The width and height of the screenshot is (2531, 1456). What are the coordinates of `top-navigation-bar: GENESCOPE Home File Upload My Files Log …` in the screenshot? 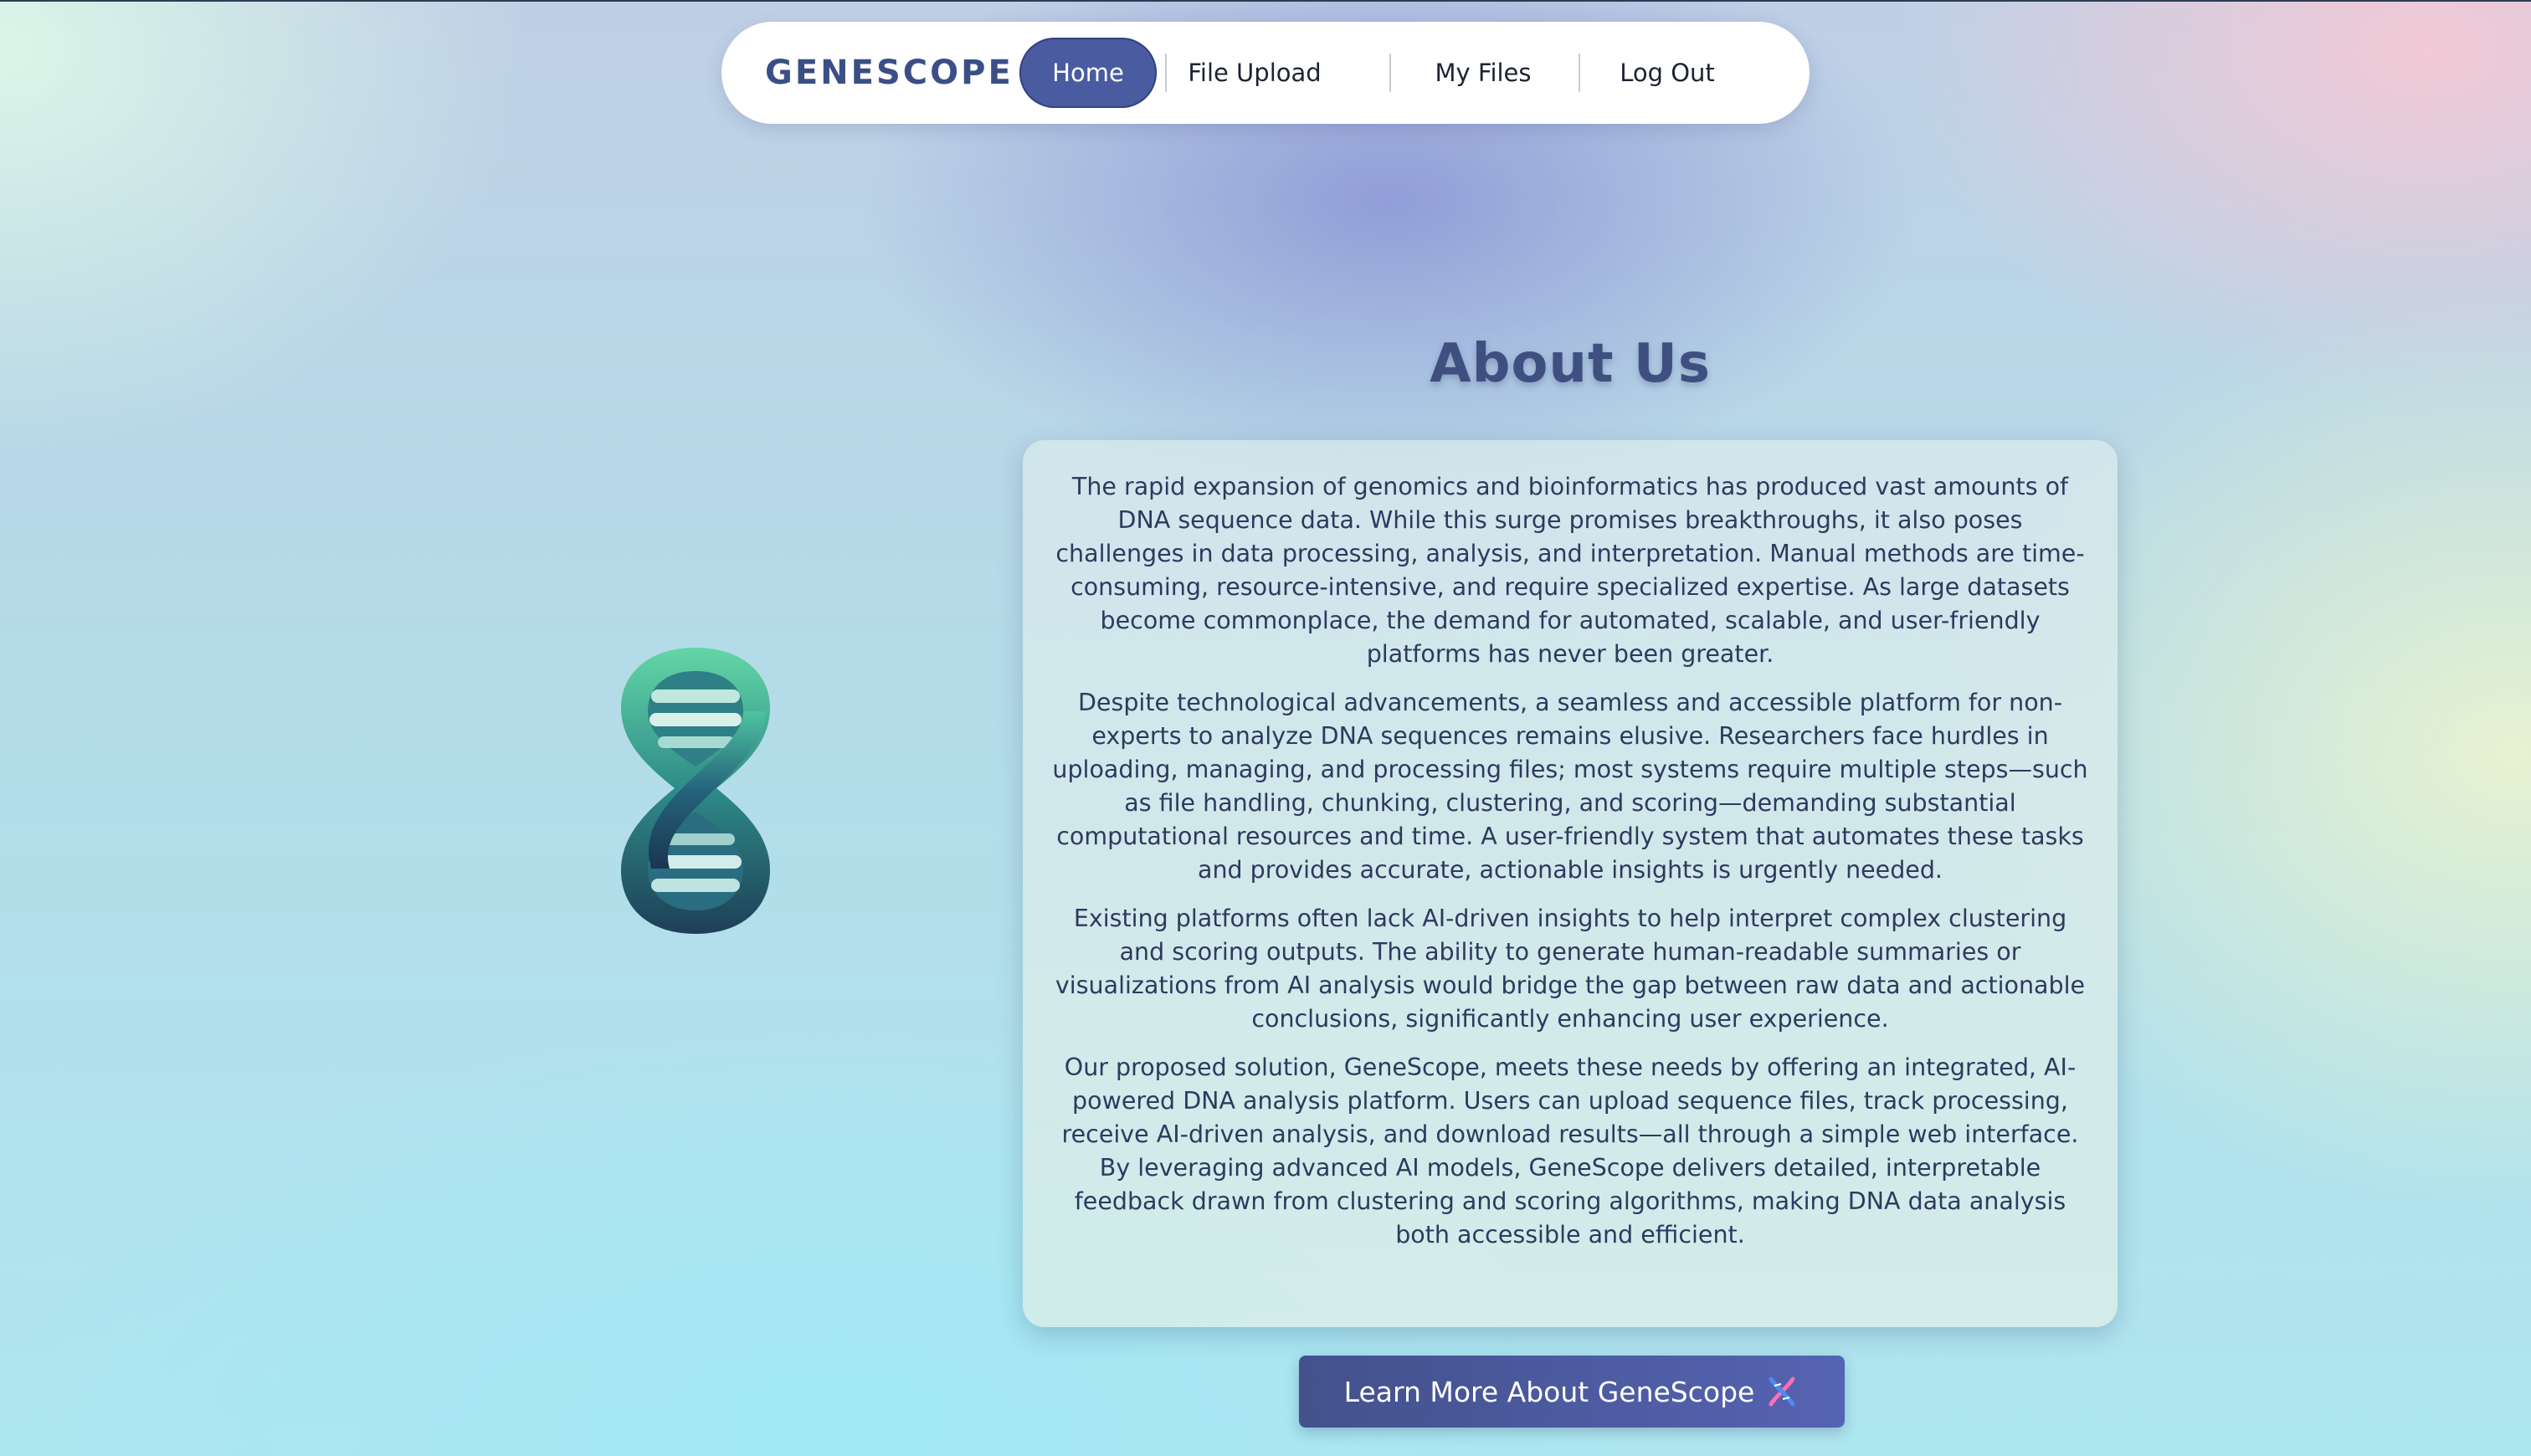 It's located at (1265, 73).